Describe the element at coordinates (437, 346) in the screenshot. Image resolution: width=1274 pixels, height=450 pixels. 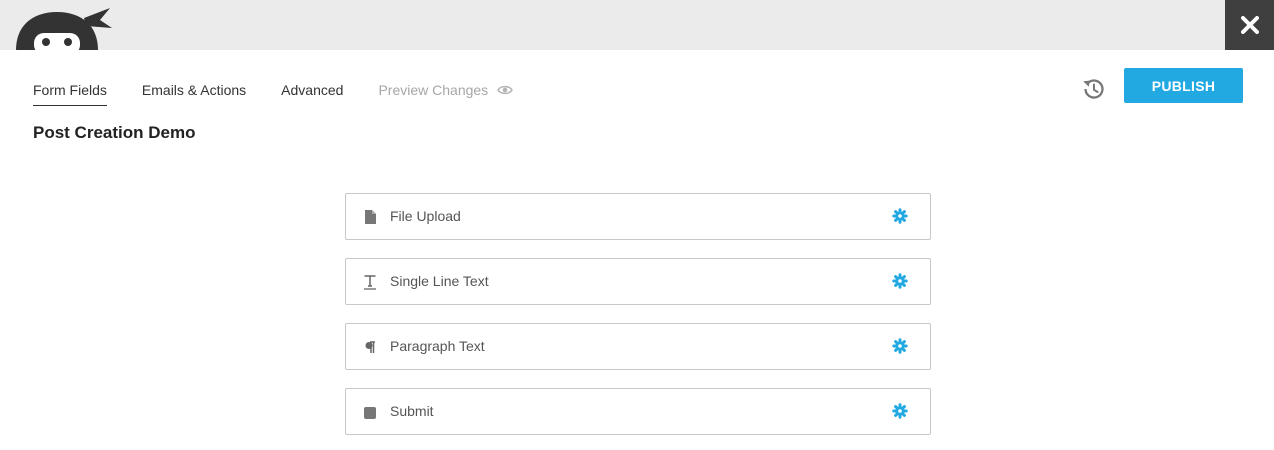
I see `field-label: Paragraph Text` at that location.